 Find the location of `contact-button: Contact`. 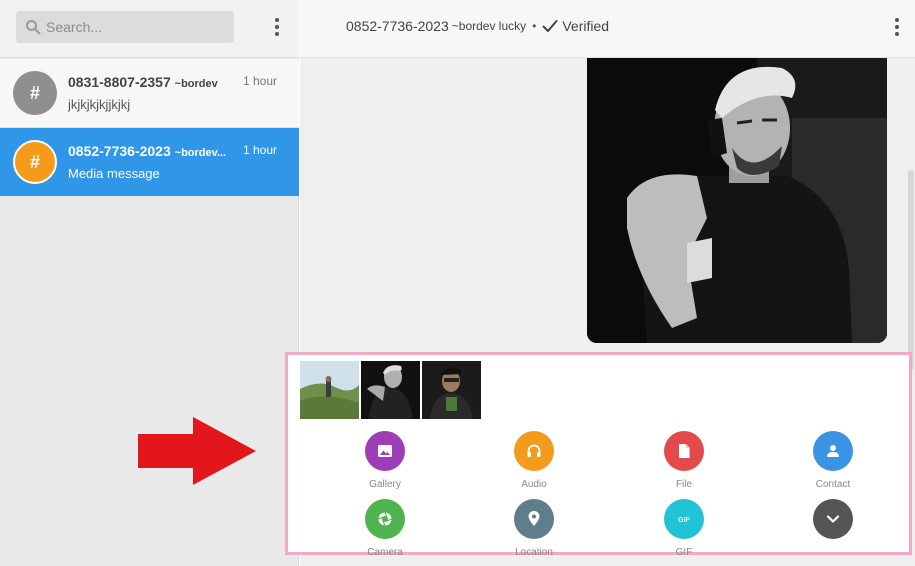

contact-button: Contact is located at coordinates (833, 460).